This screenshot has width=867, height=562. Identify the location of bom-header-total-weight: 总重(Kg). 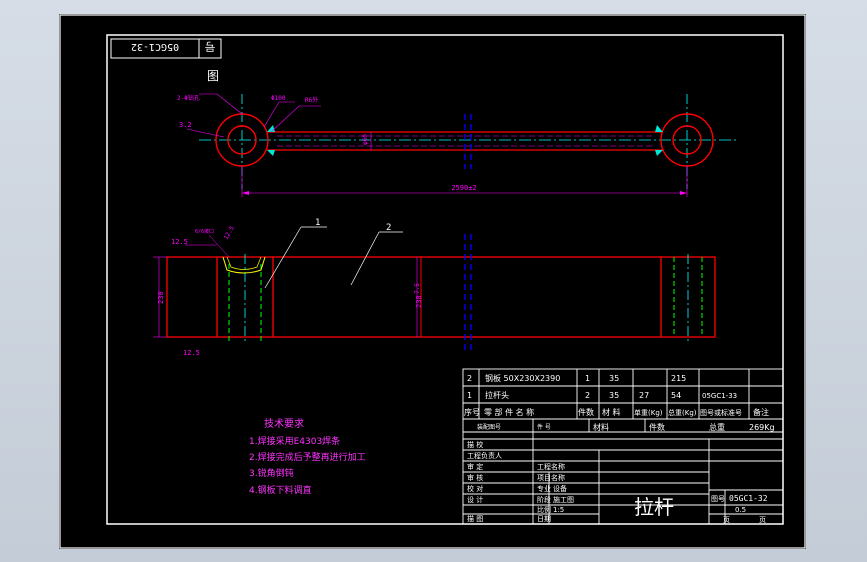
(682, 412).